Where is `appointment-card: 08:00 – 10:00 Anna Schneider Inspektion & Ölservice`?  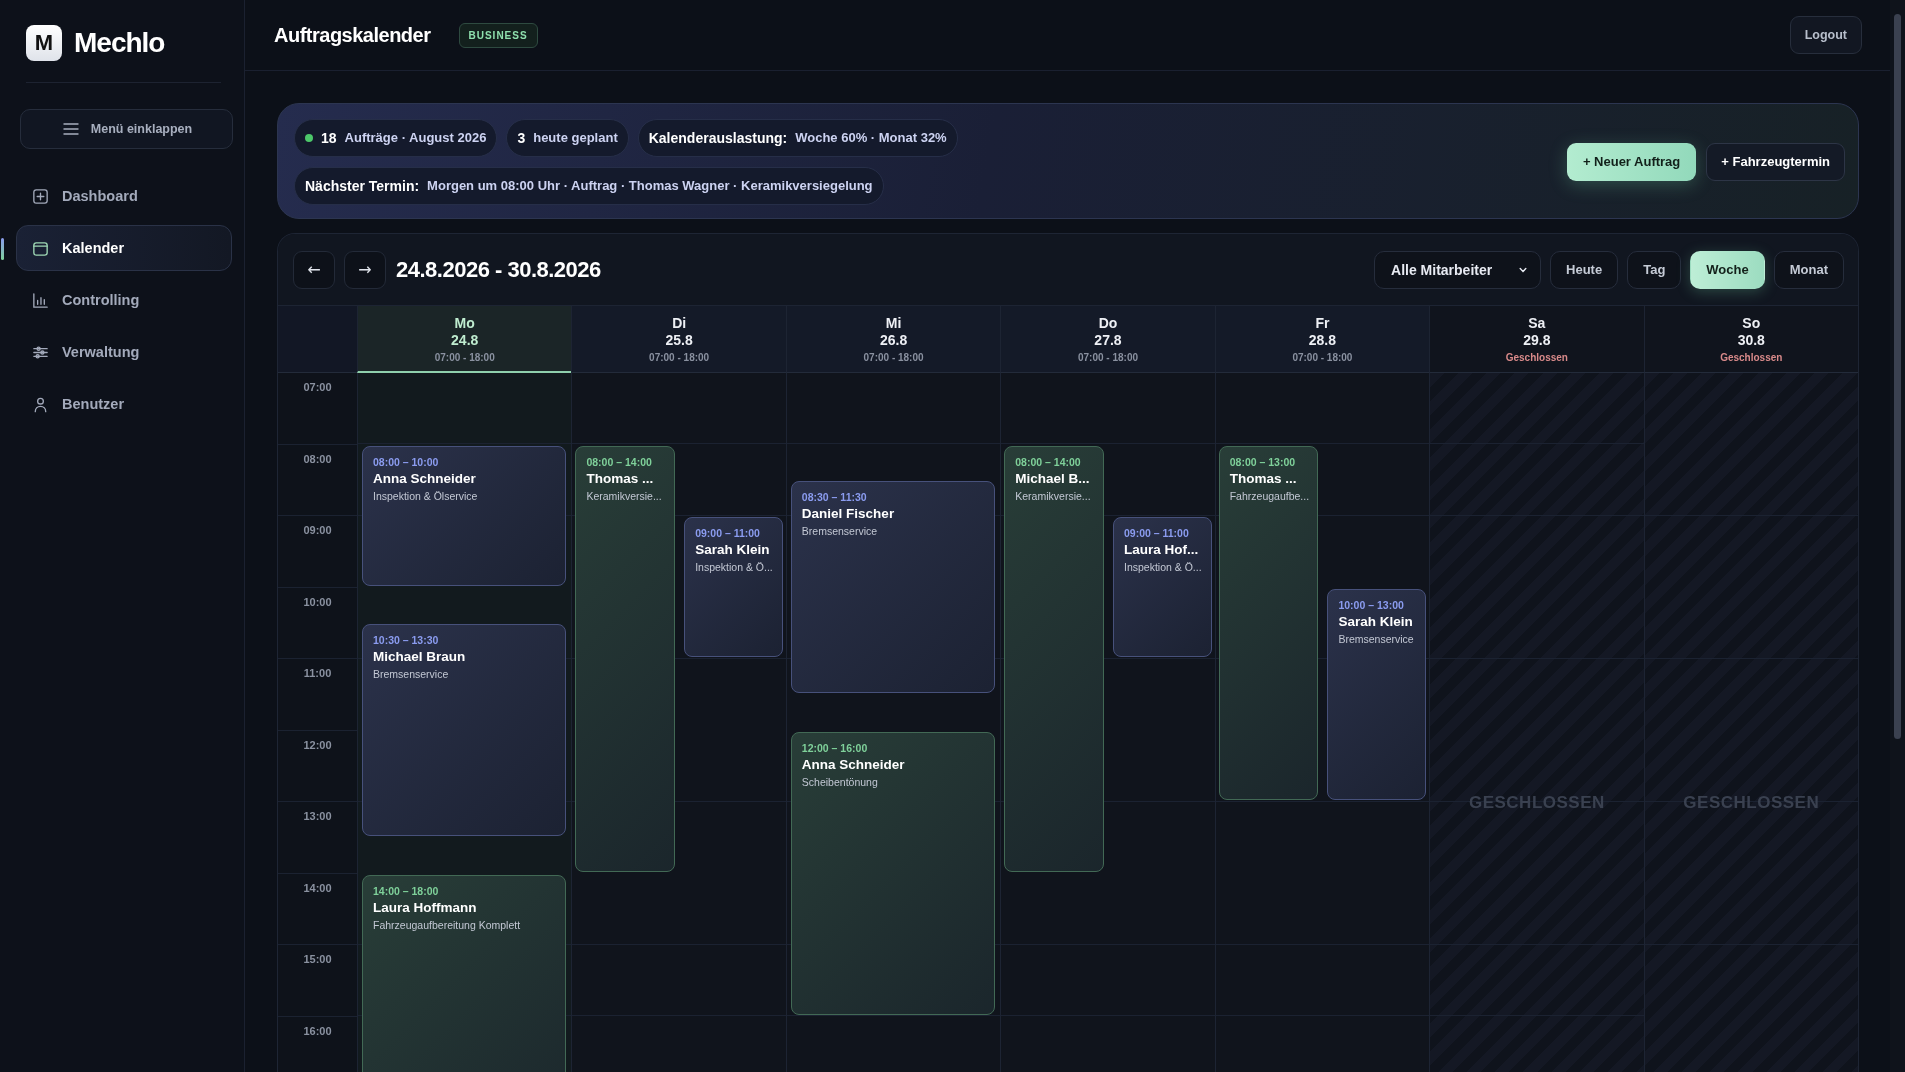 appointment-card: 08:00 – 10:00 Anna Schneider Inspektion & Ölservice is located at coordinates (464, 515).